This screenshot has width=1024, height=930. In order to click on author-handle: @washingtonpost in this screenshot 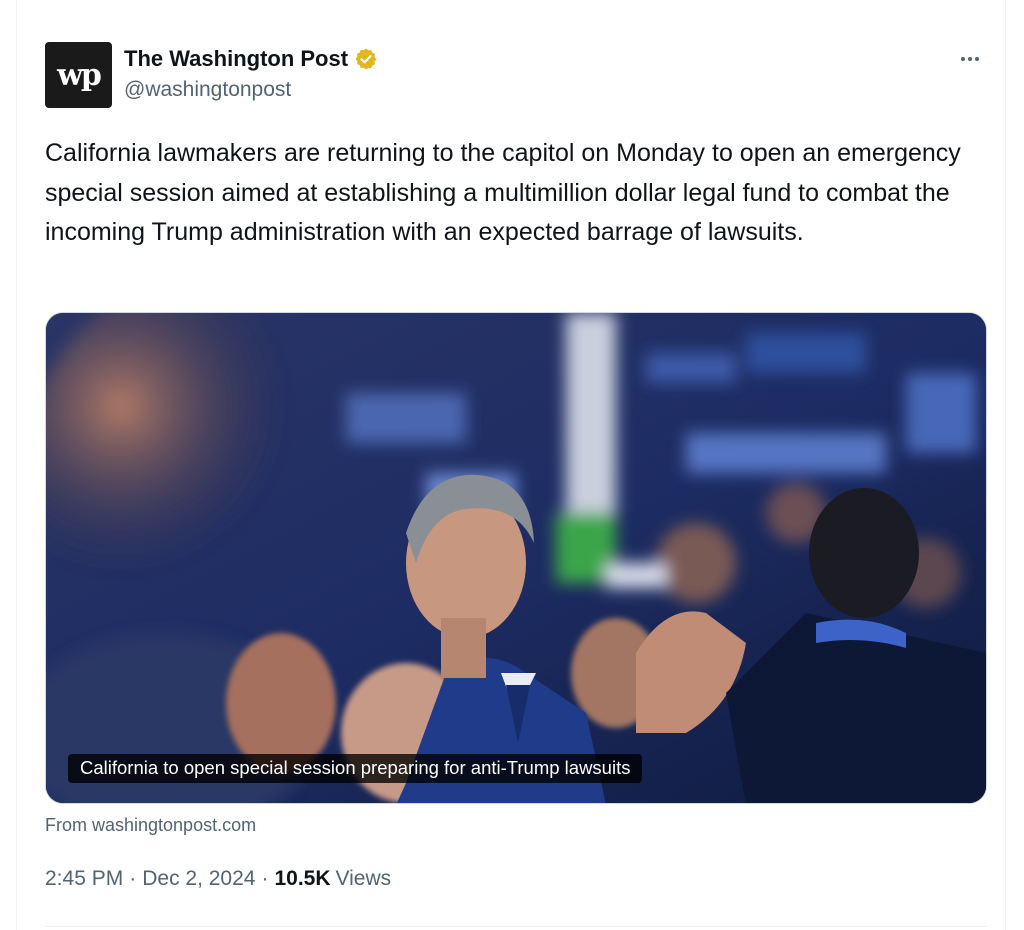, I will do `click(207, 90)`.